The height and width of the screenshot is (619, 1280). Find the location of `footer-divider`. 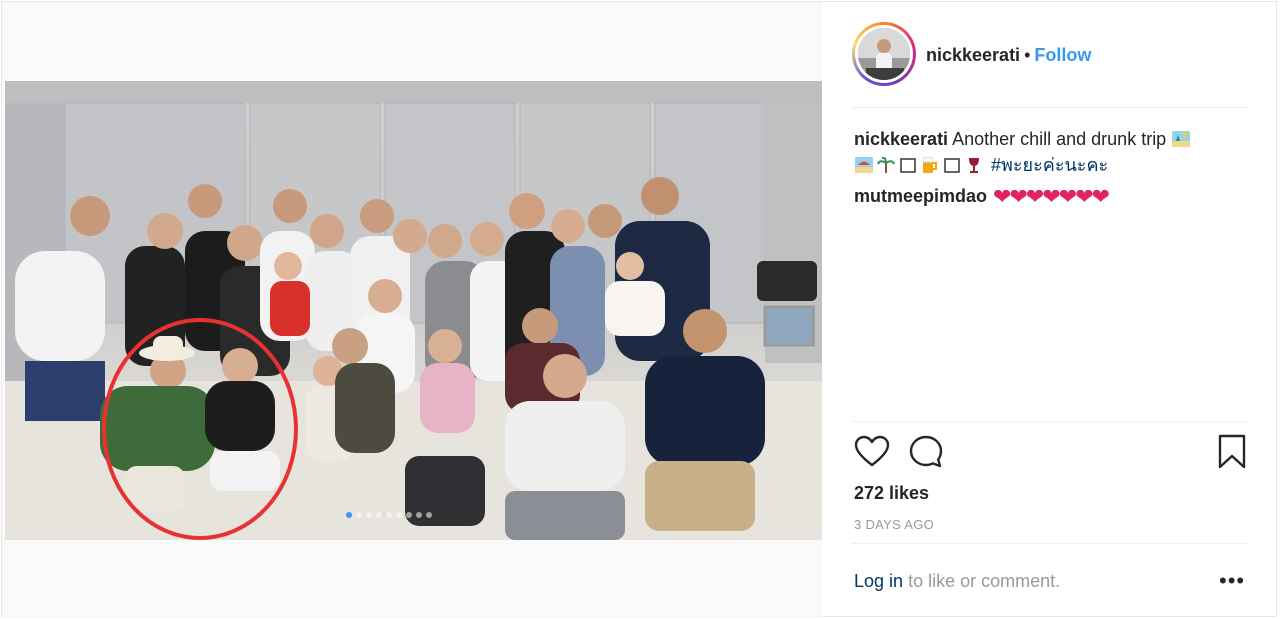

footer-divider is located at coordinates (1049, 543).